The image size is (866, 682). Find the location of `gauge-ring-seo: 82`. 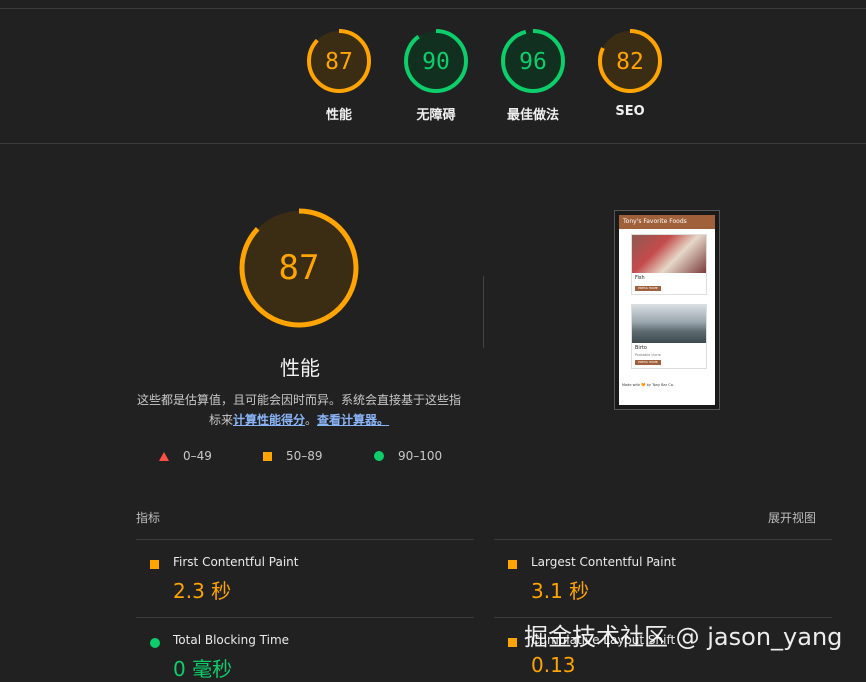

gauge-ring-seo: 82 is located at coordinates (630, 61).